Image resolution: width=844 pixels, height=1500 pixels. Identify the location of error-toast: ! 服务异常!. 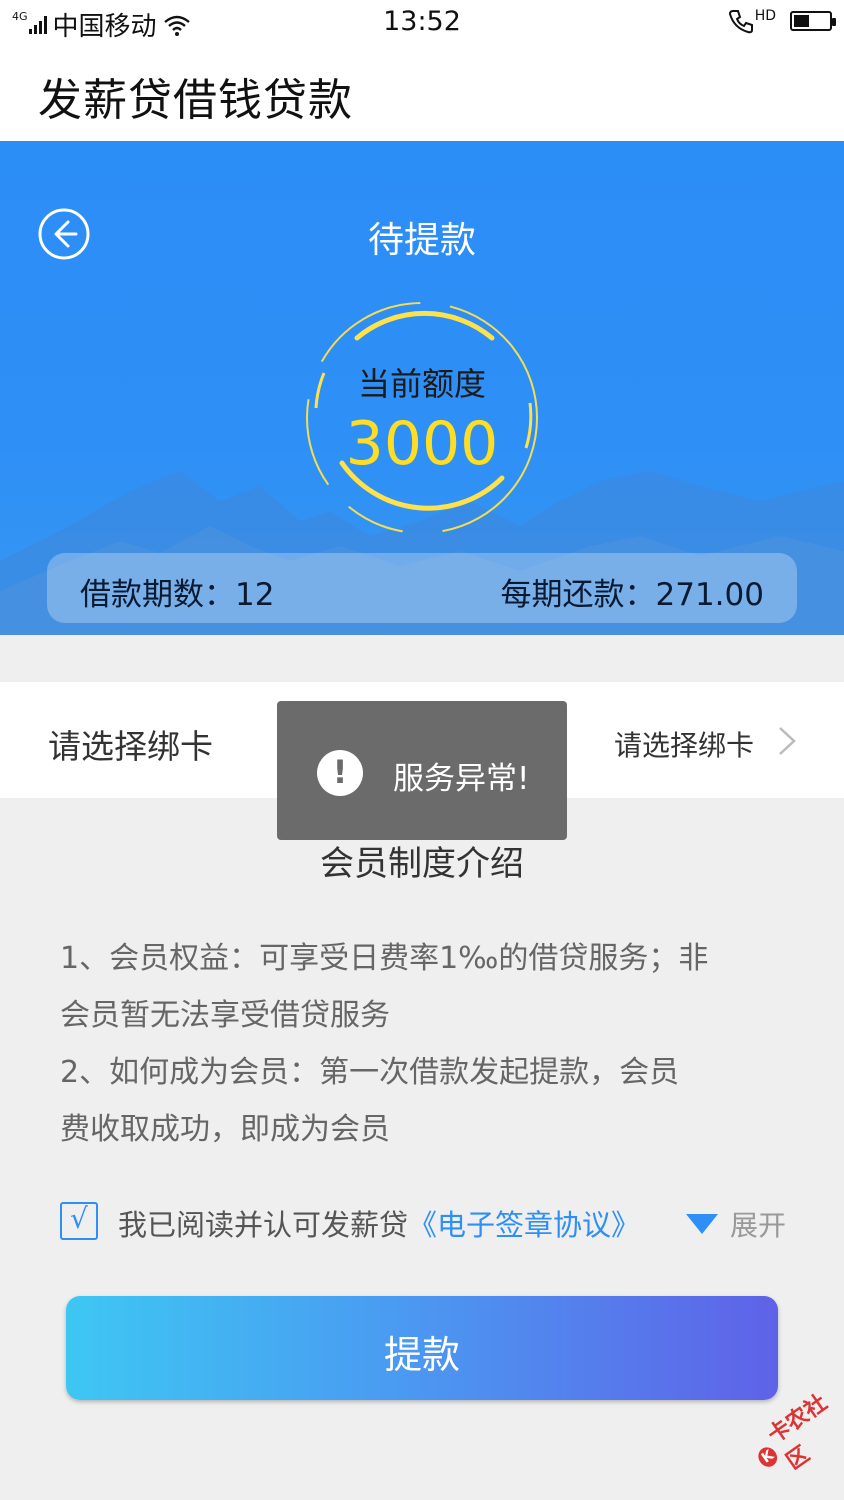
(422, 770).